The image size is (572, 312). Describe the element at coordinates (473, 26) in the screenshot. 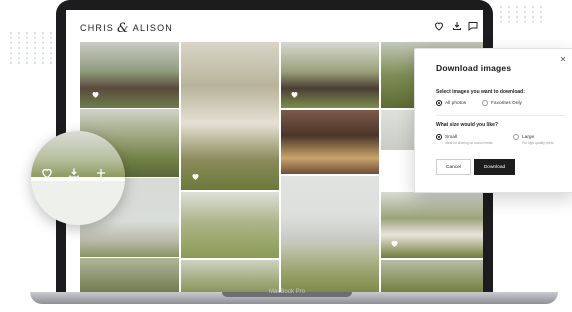

I see `comment-icon` at that location.